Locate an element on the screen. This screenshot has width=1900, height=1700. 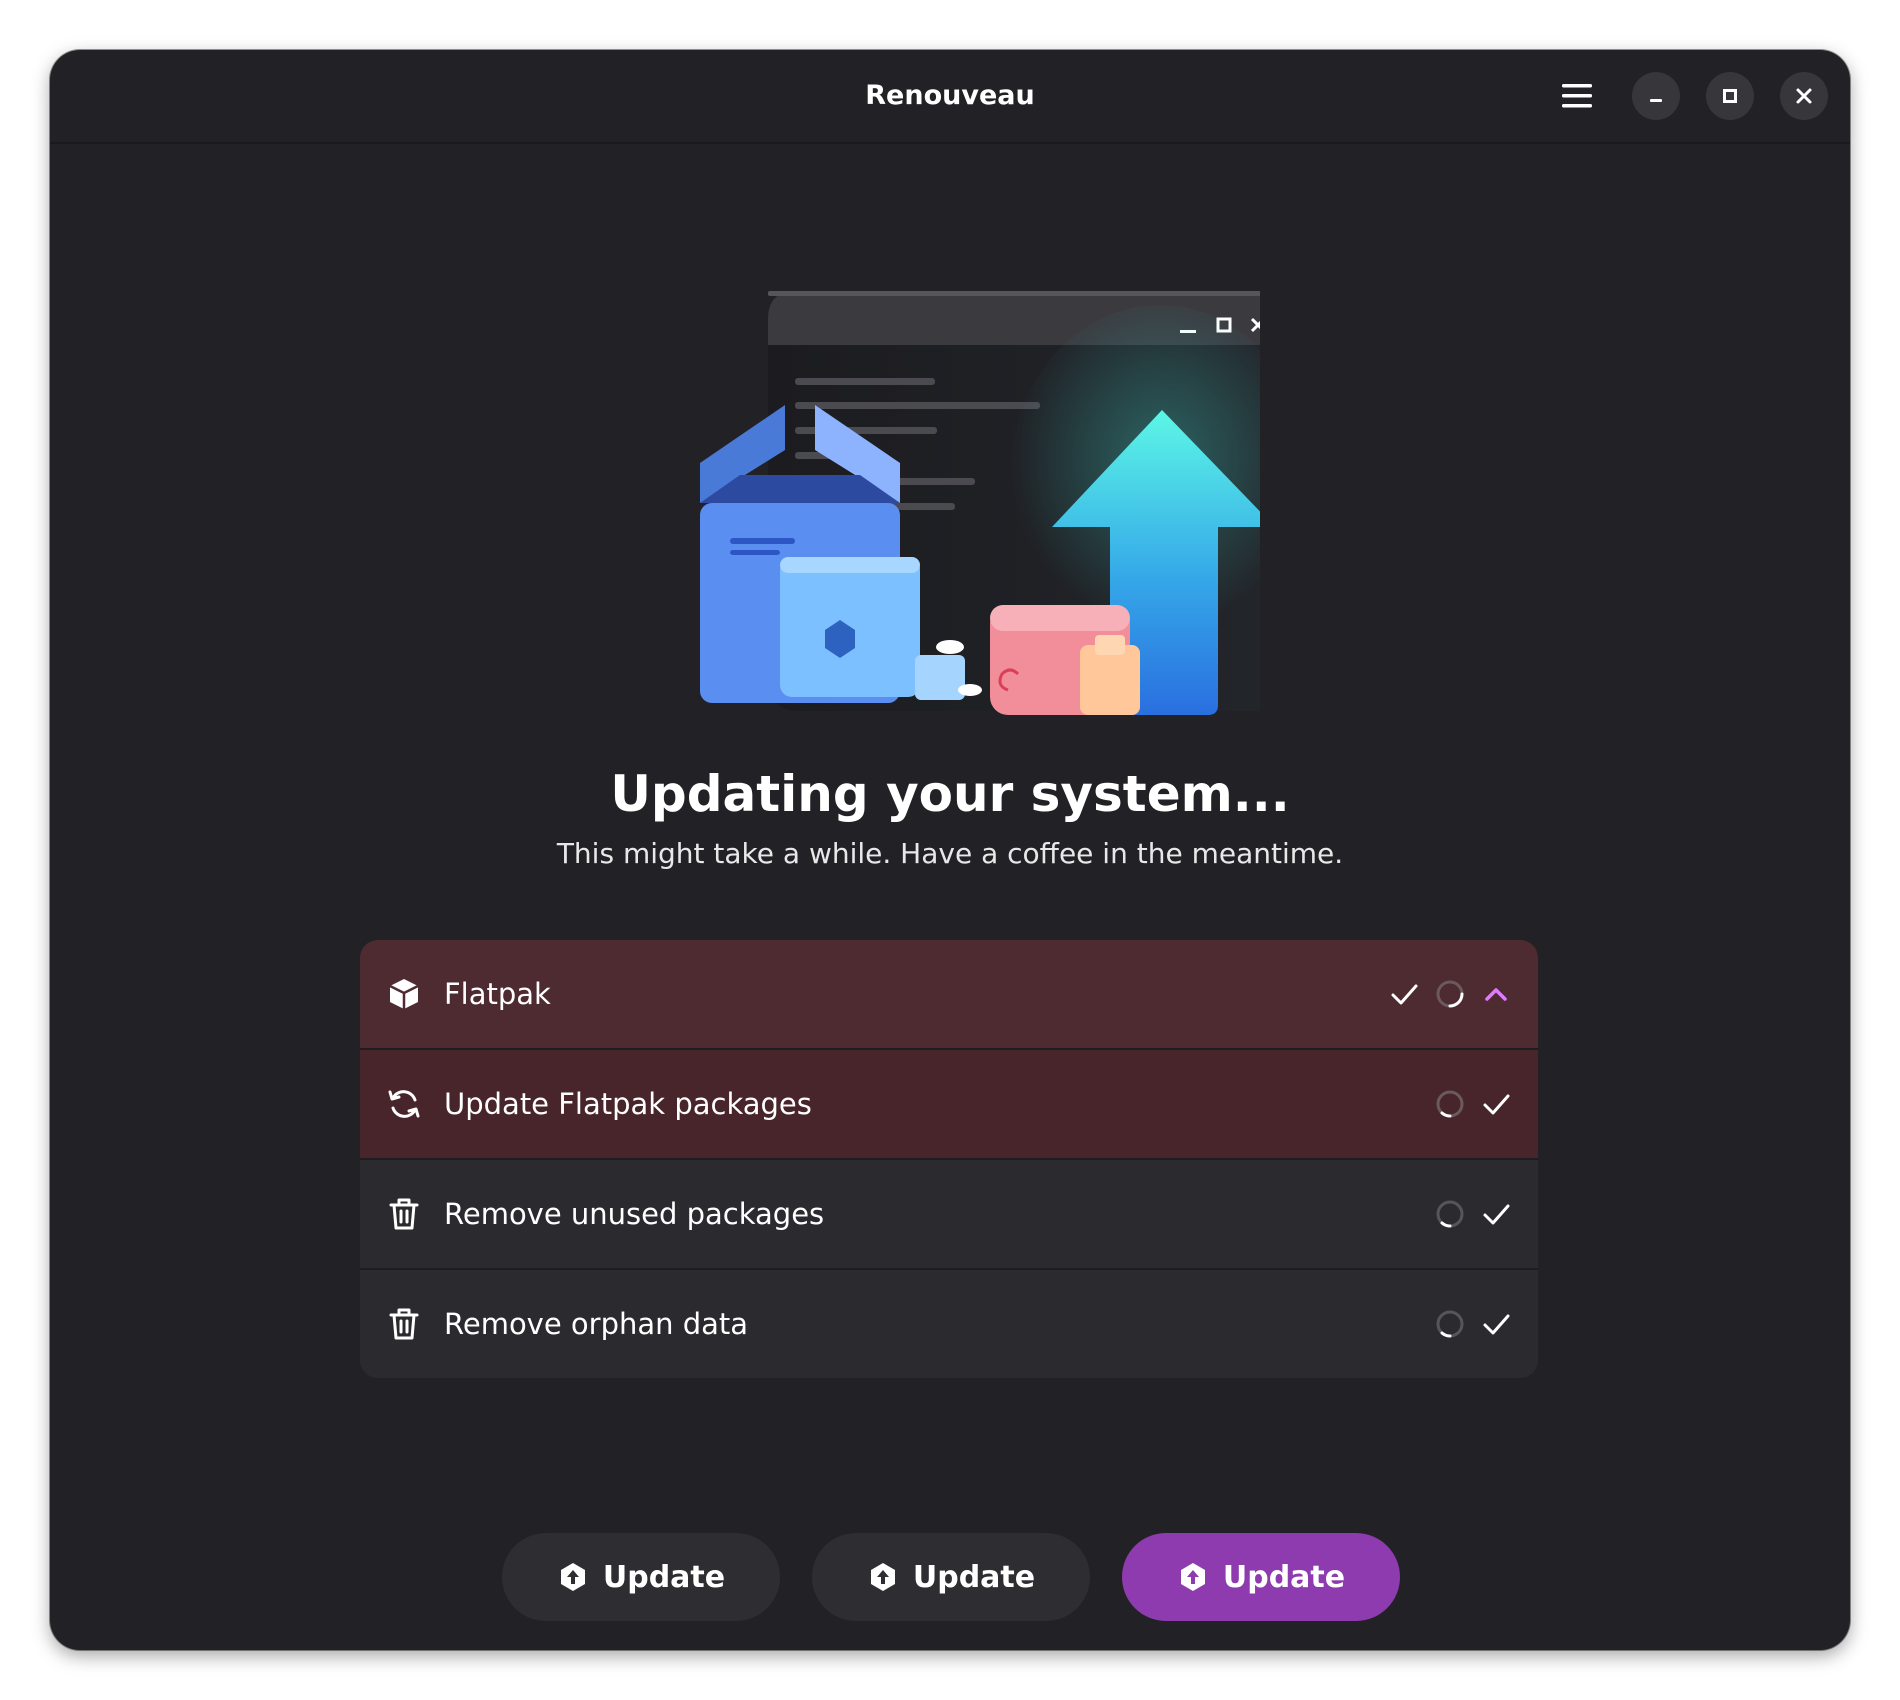
maximize-button is located at coordinates (1730, 96).